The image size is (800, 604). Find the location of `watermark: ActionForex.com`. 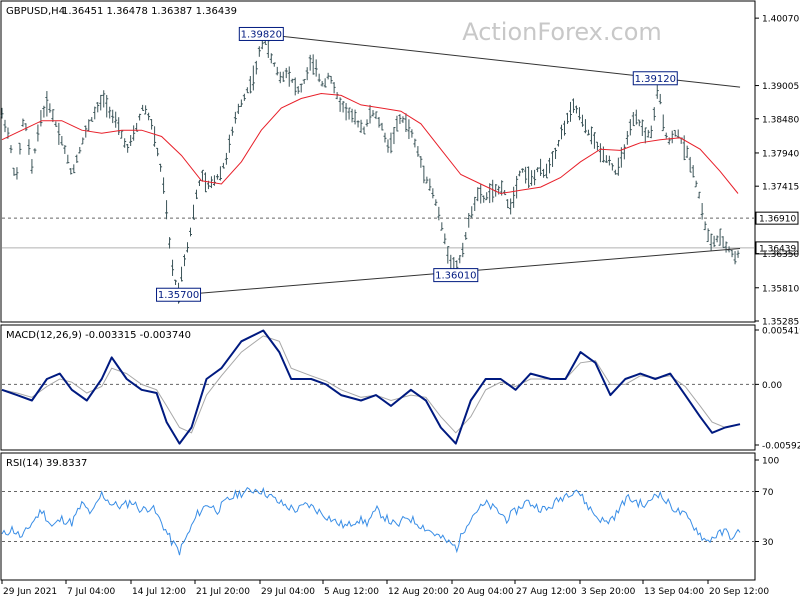

watermark: ActionForex.com is located at coordinates (562, 32).